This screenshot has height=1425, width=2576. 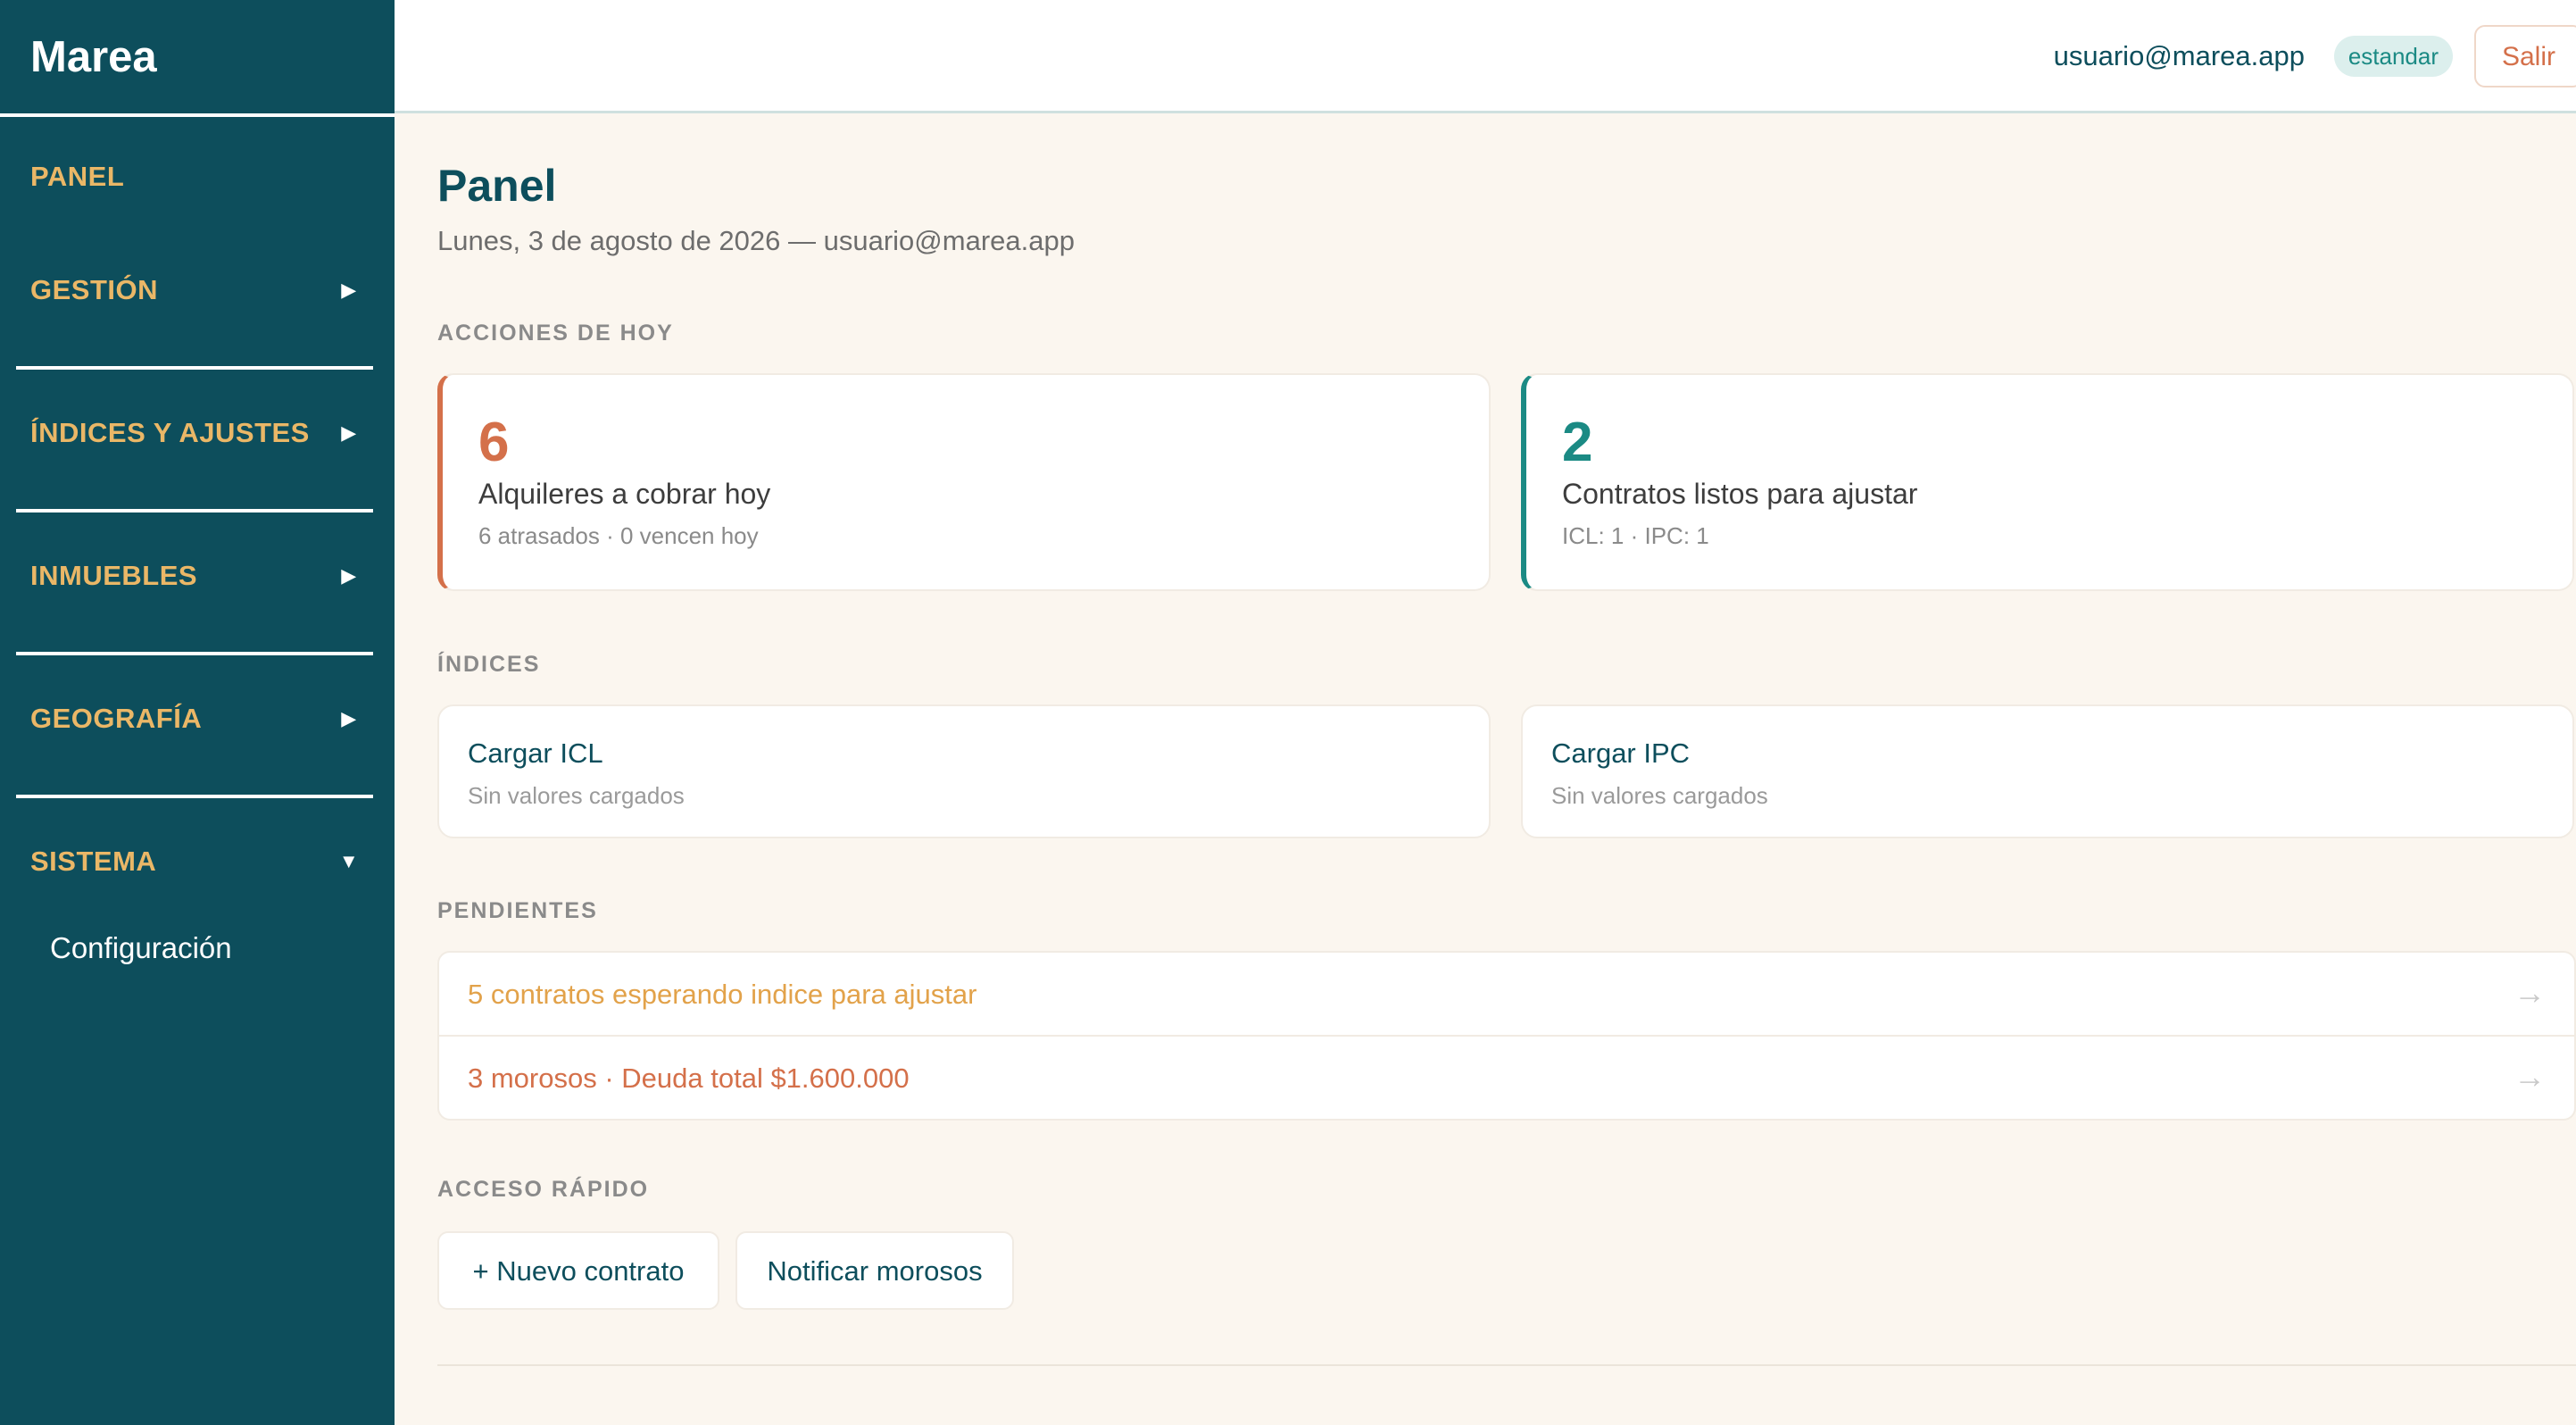 What do you see at coordinates (689, 1078) in the screenshot?
I see `pending-item-text: 3 morosos · Deuda total $1.600.000` at bounding box center [689, 1078].